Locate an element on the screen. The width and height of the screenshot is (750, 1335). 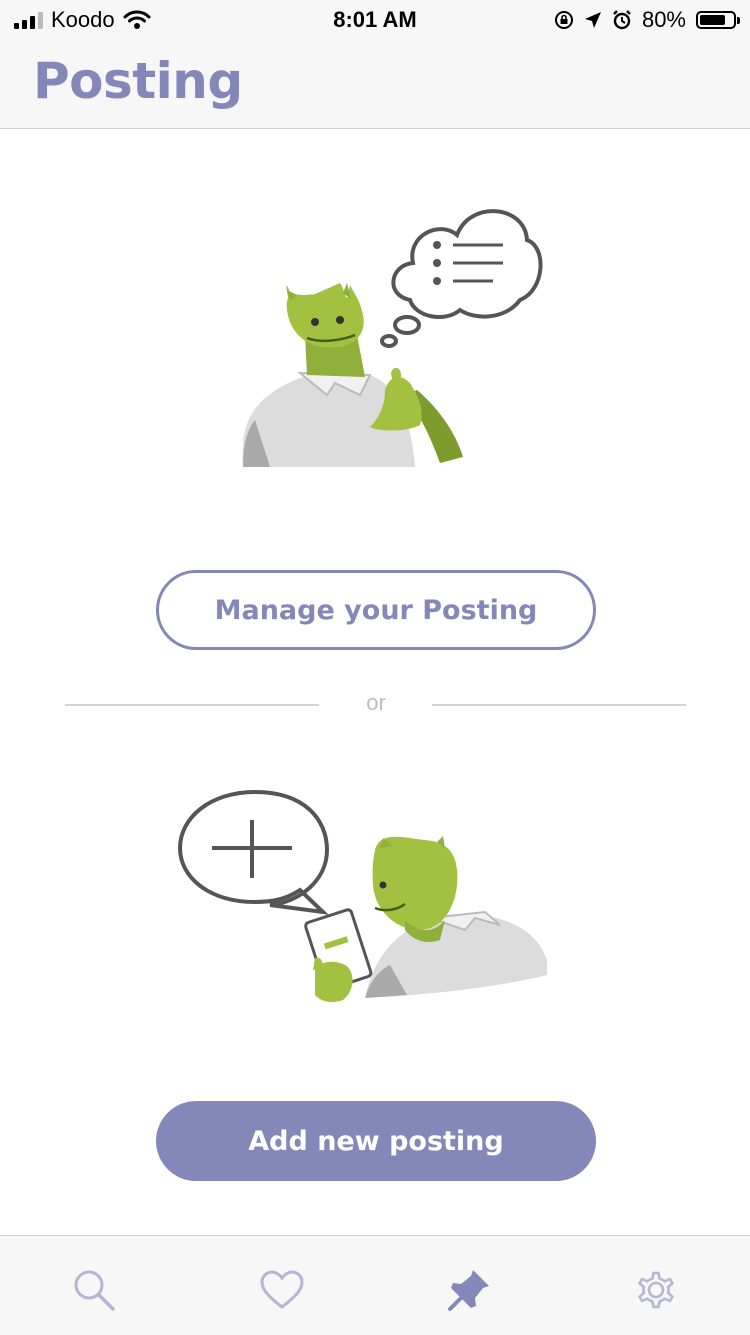
add-new-posting-button: Add new posting is located at coordinates (376, 1141).